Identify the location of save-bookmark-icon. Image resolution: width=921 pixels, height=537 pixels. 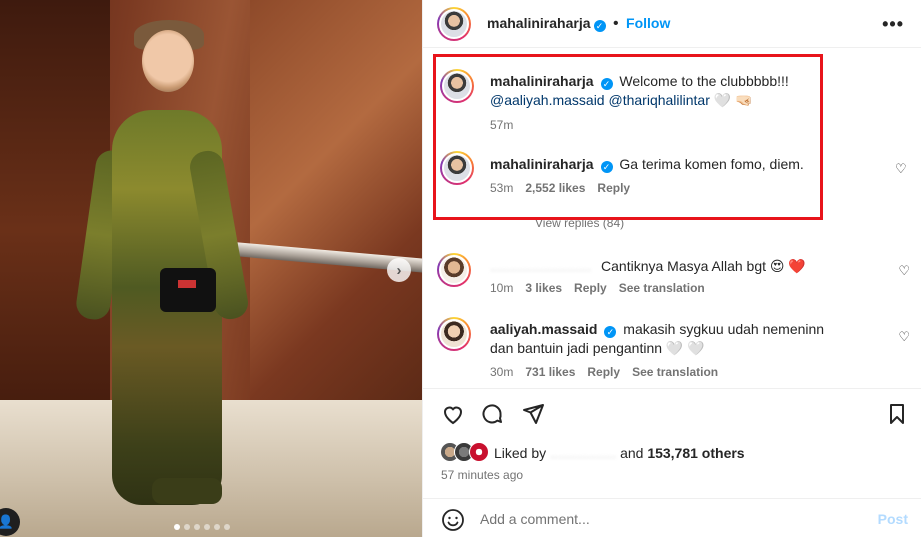
(897, 414).